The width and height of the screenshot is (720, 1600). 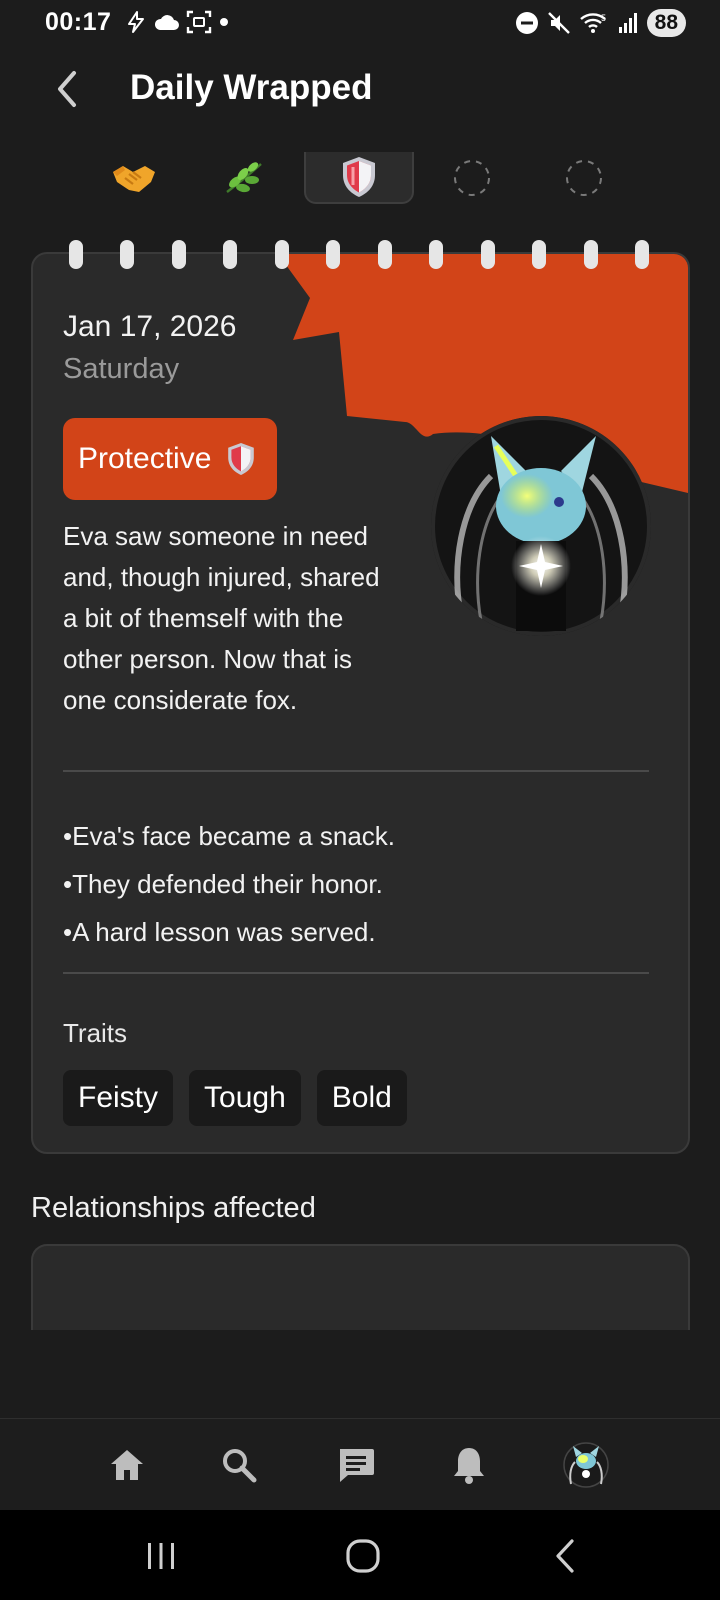 What do you see at coordinates (78, 22) in the screenshot?
I see `status-time: 00:17` at bounding box center [78, 22].